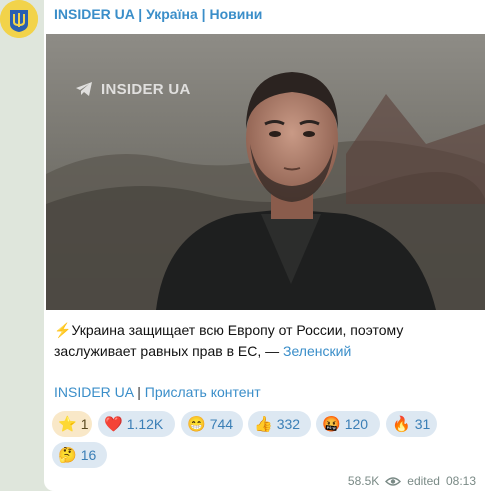  What do you see at coordinates (422, 424) in the screenshot?
I see `reaction-count: 31` at bounding box center [422, 424].